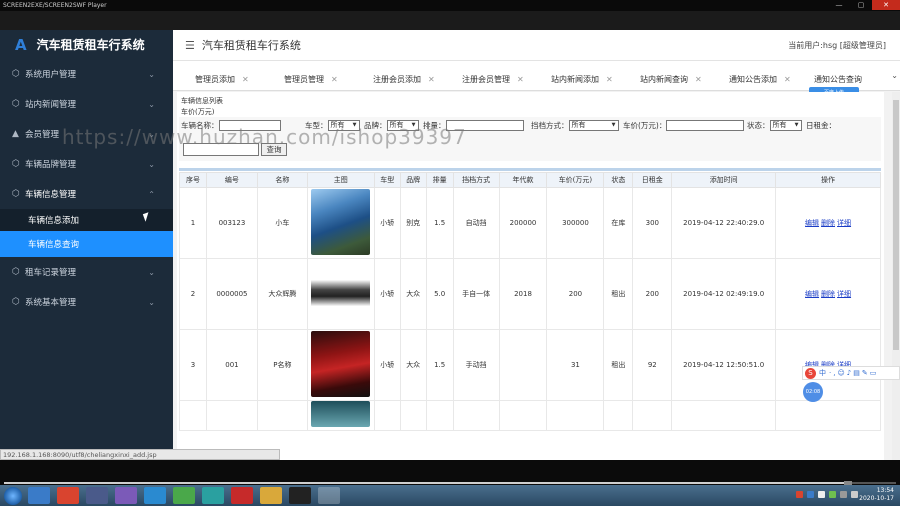 The height and width of the screenshot is (506, 900). What do you see at coordinates (530, 415) in the screenshot?
I see `table-row` at bounding box center [530, 415].